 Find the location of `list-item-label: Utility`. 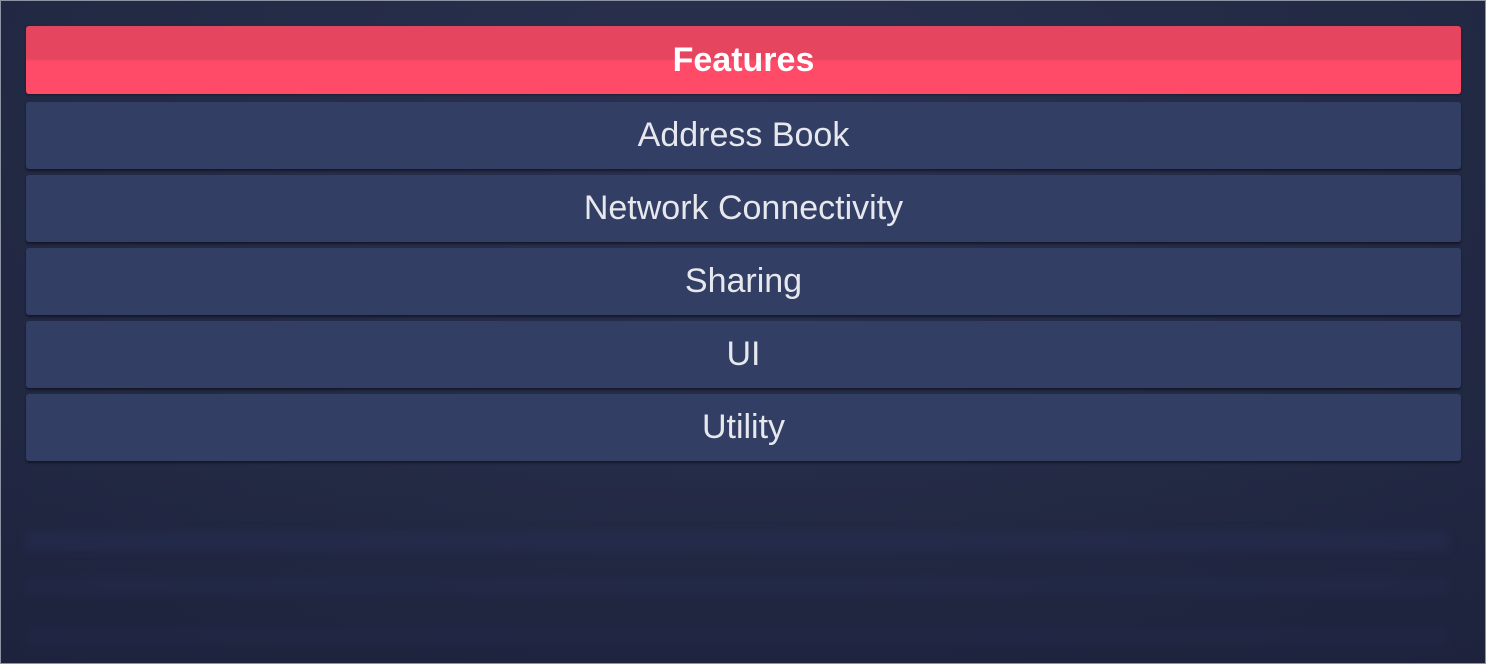

list-item-label: Utility is located at coordinates (743, 427).